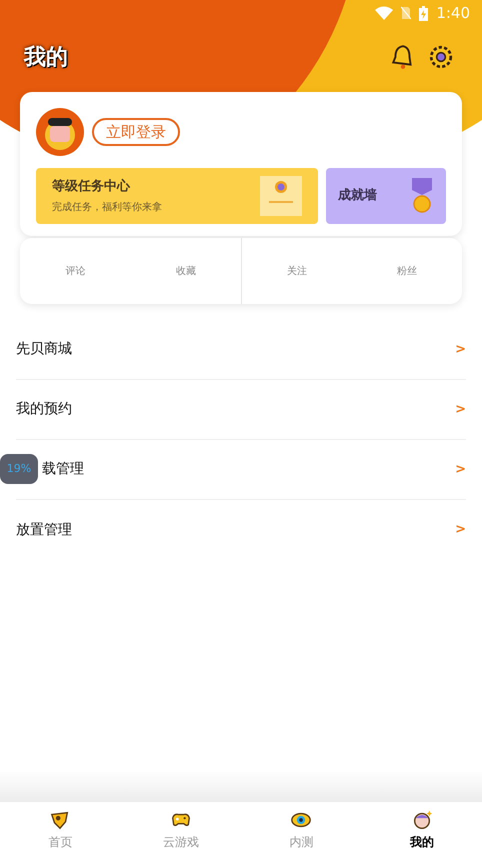 Image resolution: width=482 pixels, height=858 pixels. I want to click on settings-icon, so click(441, 57).